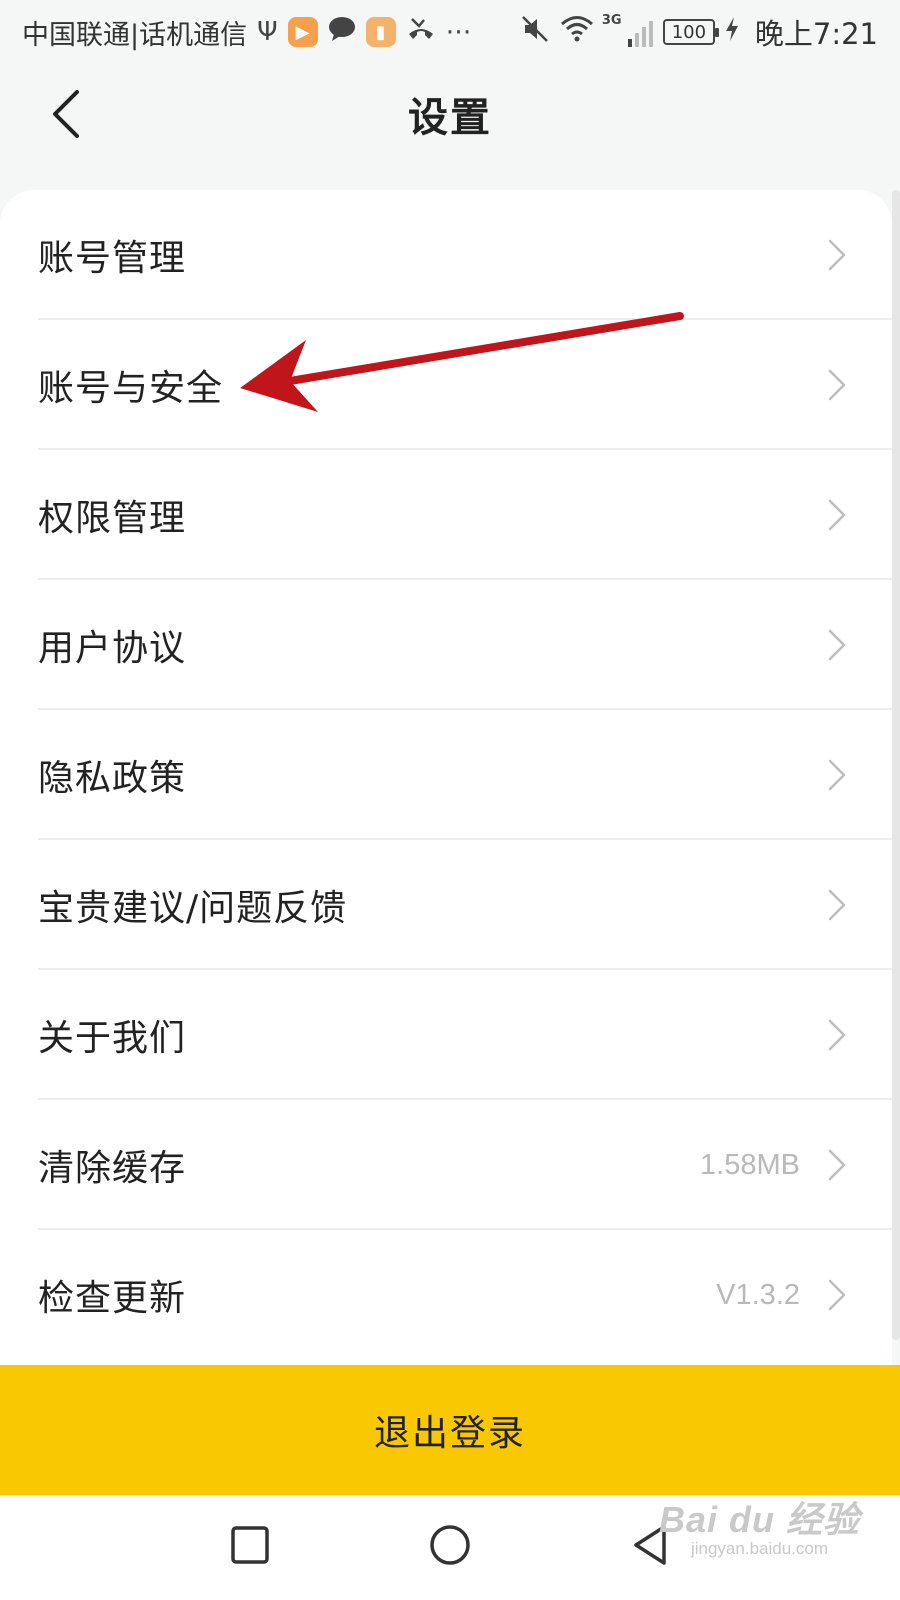 The height and width of the screenshot is (1600, 900). What do you see at coordinates (131, 388) in the screenshot?
I see `settings-item-label: 账号与安全` at bounding box center [131, 388].